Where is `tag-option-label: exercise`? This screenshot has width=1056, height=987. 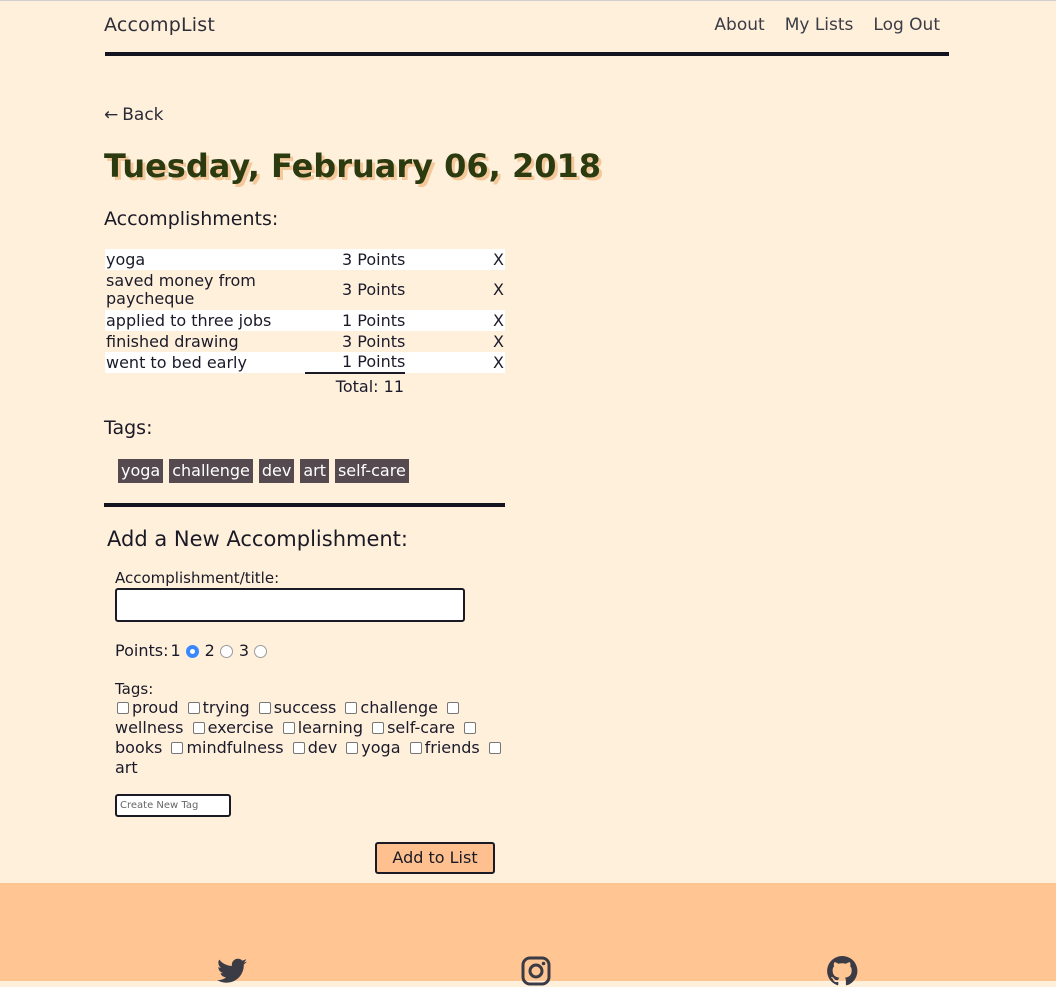
tag-option-label: exercise is located at coordinates (240, 727).